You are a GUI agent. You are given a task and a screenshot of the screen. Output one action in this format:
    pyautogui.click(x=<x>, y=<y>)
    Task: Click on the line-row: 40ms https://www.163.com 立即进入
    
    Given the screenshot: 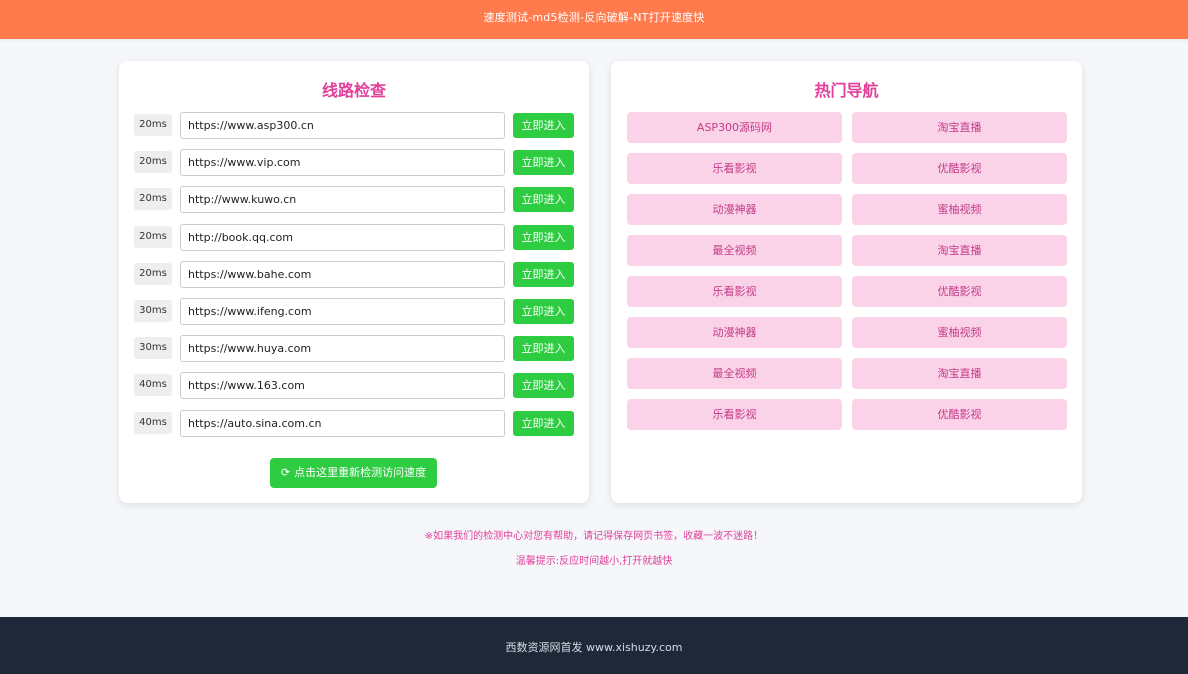 What is the action you would take?
    pyautogui.click(x=354, y=386)
    